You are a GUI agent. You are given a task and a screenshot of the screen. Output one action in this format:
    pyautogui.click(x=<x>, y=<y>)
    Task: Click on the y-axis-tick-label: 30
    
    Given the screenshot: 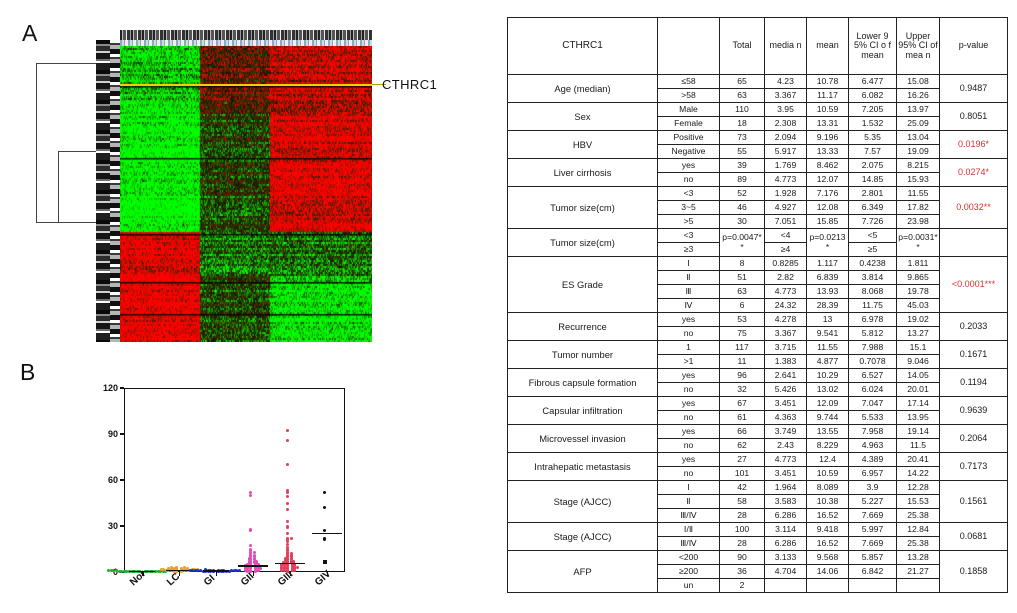 What is the action you would take?
    pyautogui.click(x=112, y=526)
    